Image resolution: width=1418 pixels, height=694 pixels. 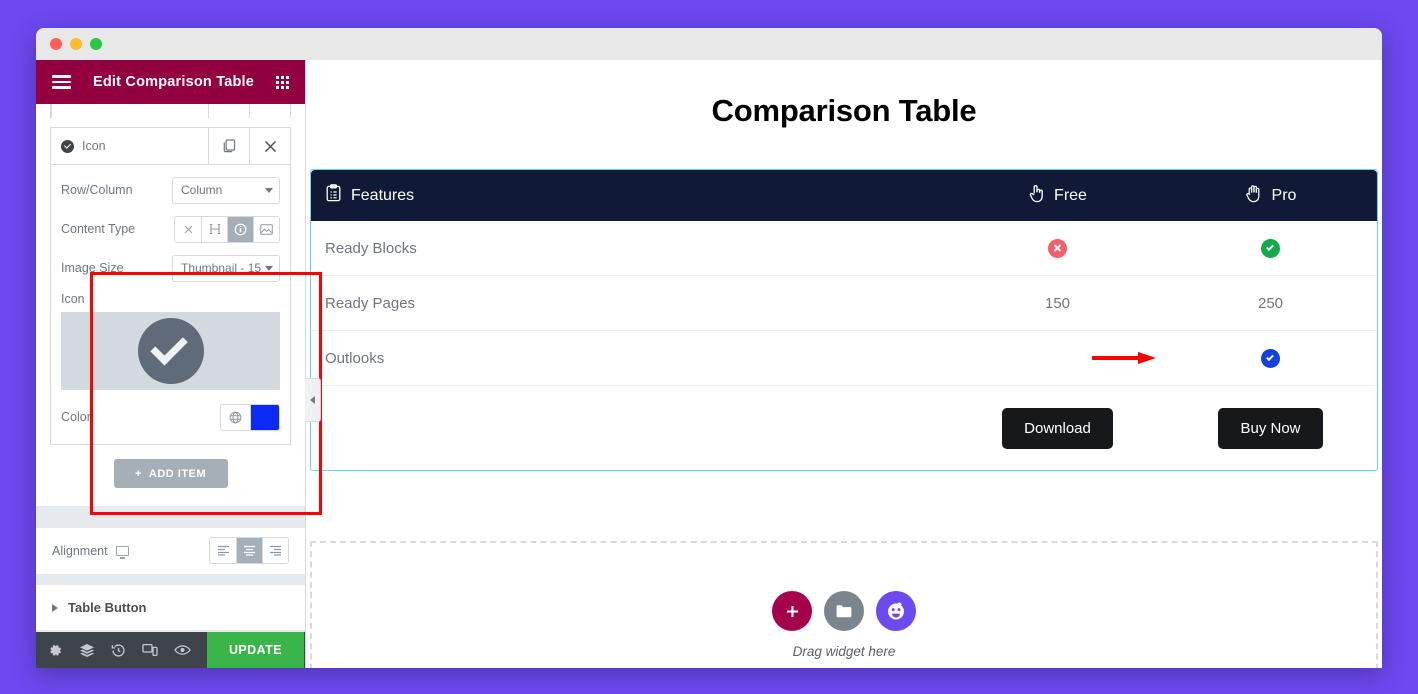 I want to click on table-cell-free: 150, so click(x=1057, y=303).